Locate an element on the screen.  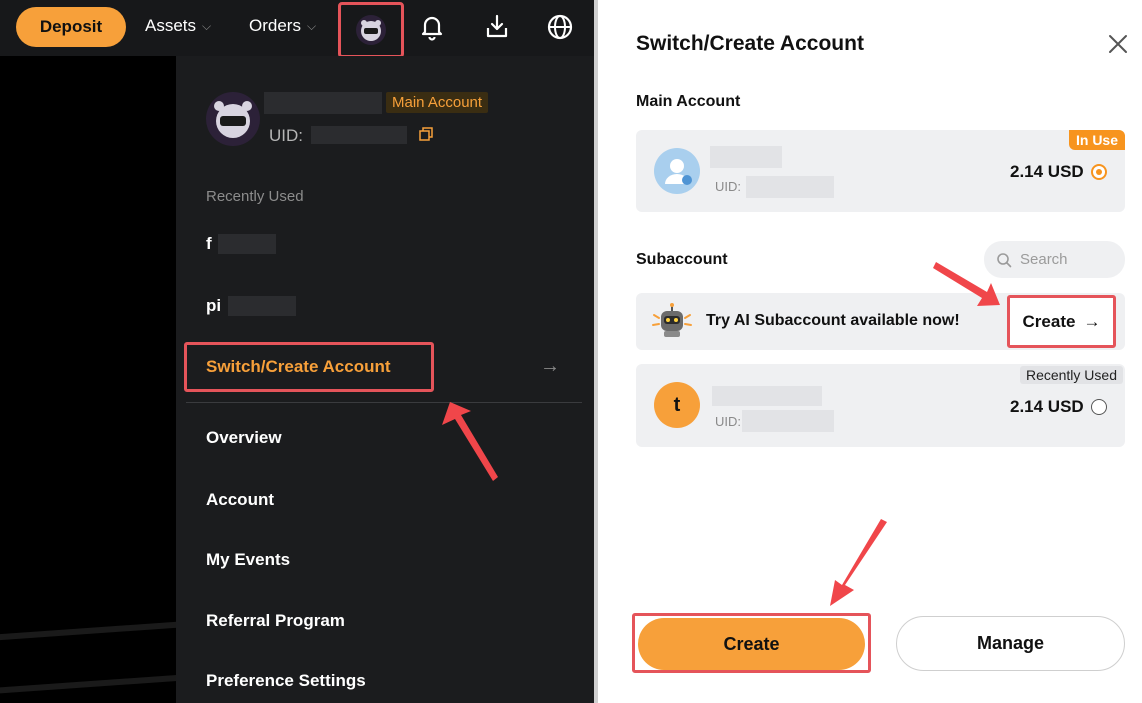
menu-item-account: Account is located at coordinates (240, 500).